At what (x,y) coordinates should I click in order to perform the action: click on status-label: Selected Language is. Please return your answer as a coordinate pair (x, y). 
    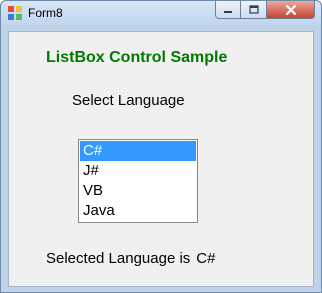
    Looking at the image, I should click on (118, 258).